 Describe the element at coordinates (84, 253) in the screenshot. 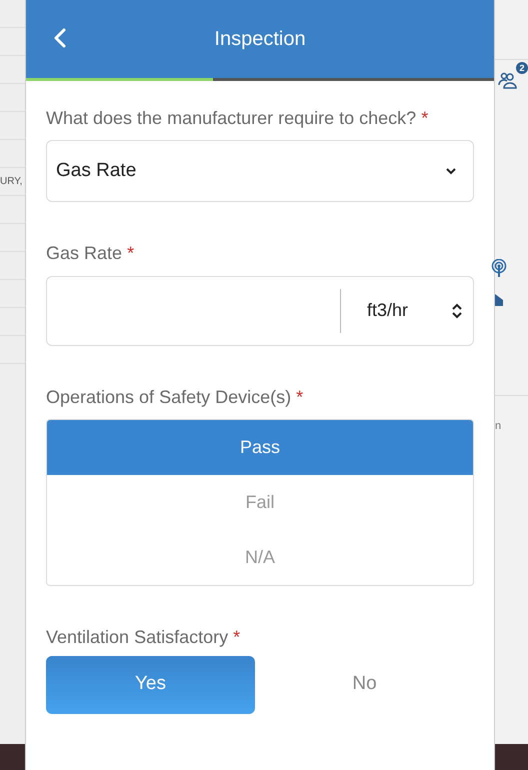

I see `field-label: Gas Rate` at that location.